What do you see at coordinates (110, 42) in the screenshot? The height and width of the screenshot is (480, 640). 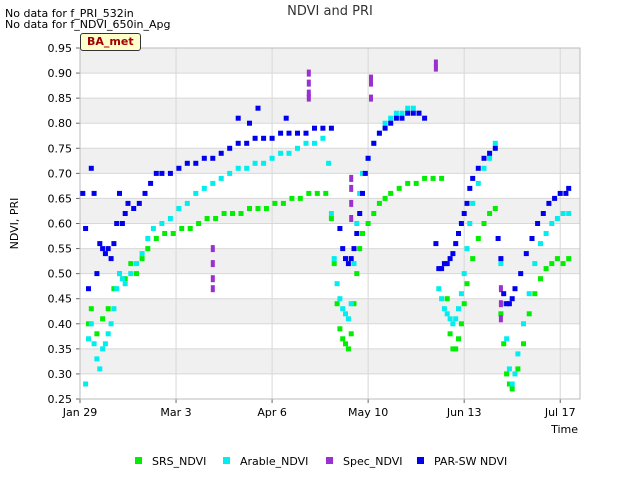 I see `site-badge: BA_met` at bounding box center [110, 42].